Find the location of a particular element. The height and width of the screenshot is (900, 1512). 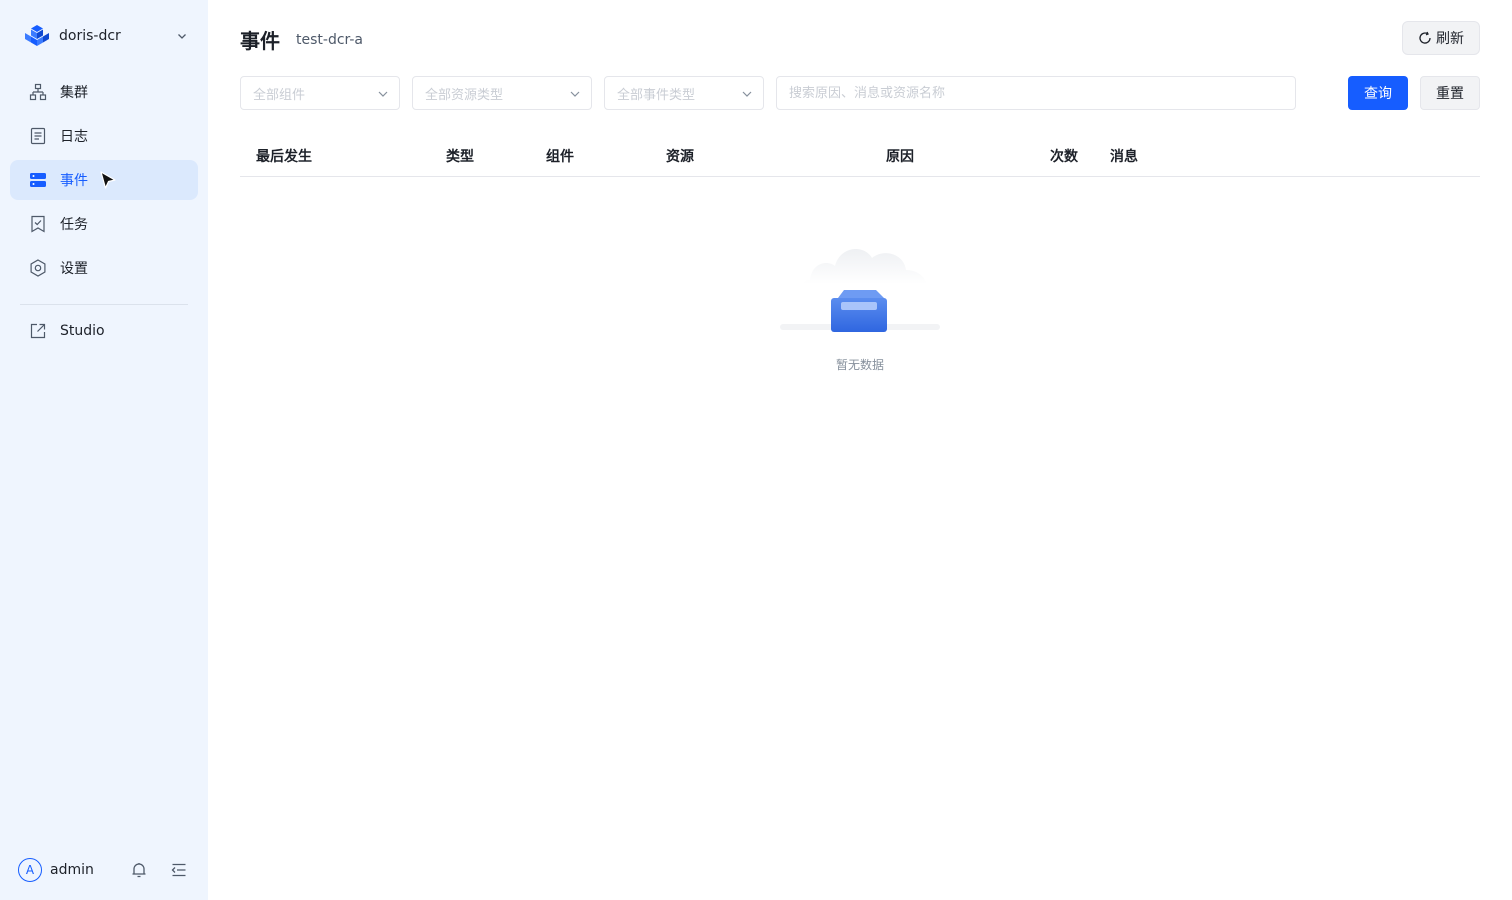

gear-icon is located at coordinates (38, 268).